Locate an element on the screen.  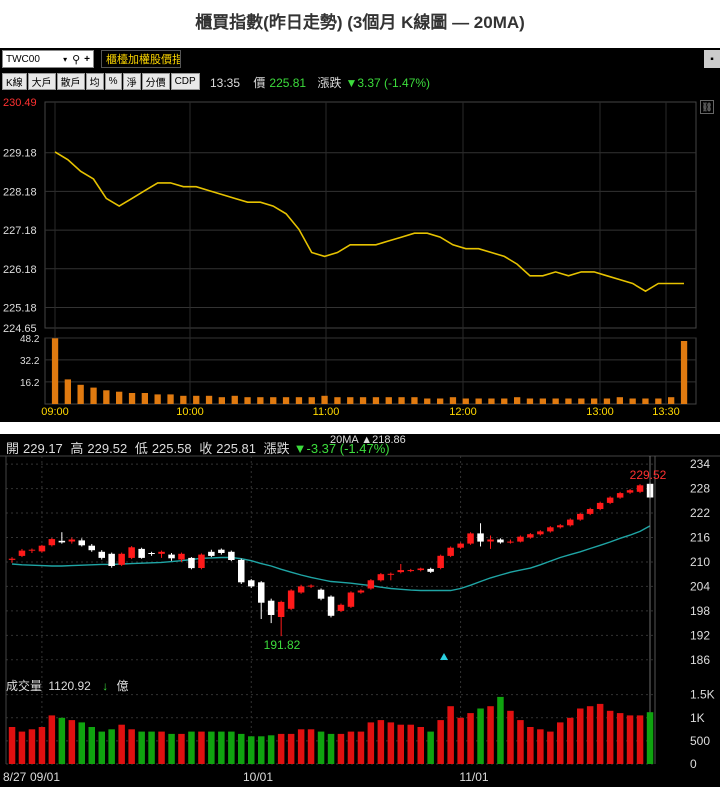
price-tick-label: 222 is located at coordinates (700, 513).